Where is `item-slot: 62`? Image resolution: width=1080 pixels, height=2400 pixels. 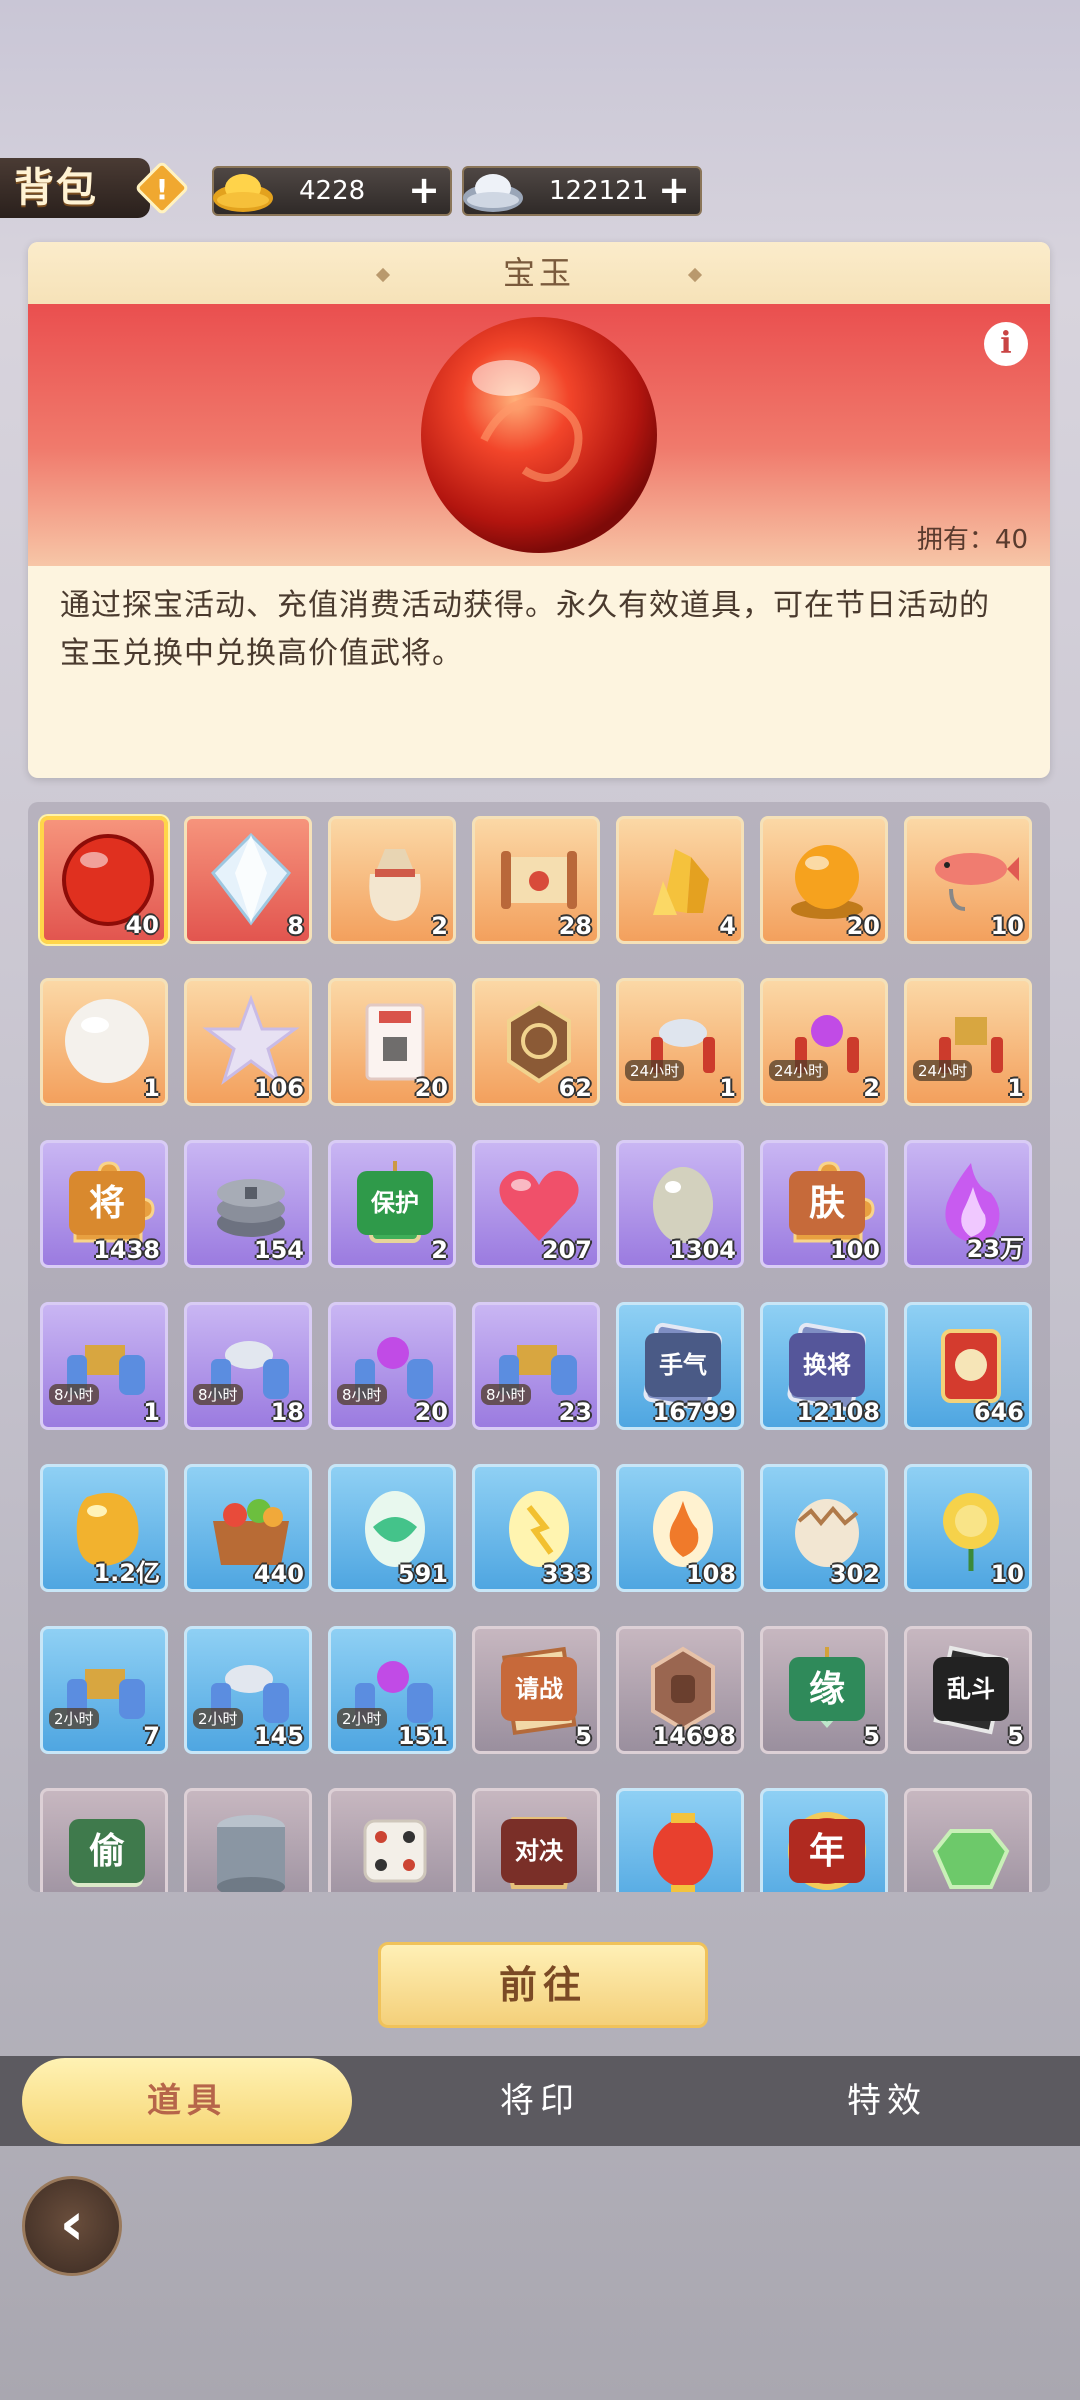 item-slot: 62 is located at coordinates (536, 1042).